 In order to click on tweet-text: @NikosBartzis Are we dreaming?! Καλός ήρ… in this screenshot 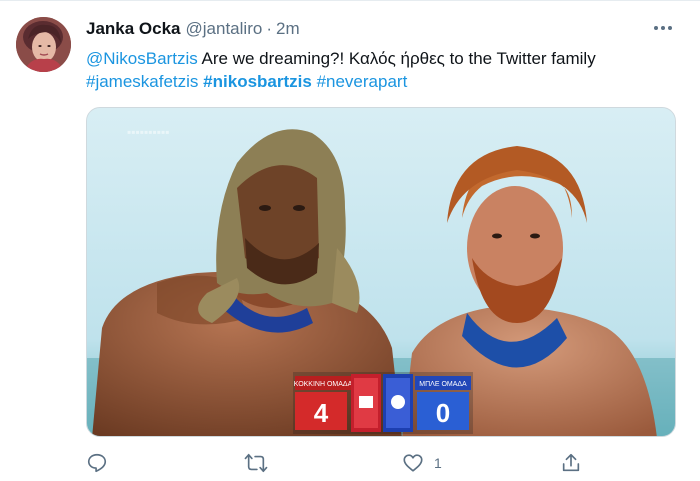, I will do `click(381, 70)`.